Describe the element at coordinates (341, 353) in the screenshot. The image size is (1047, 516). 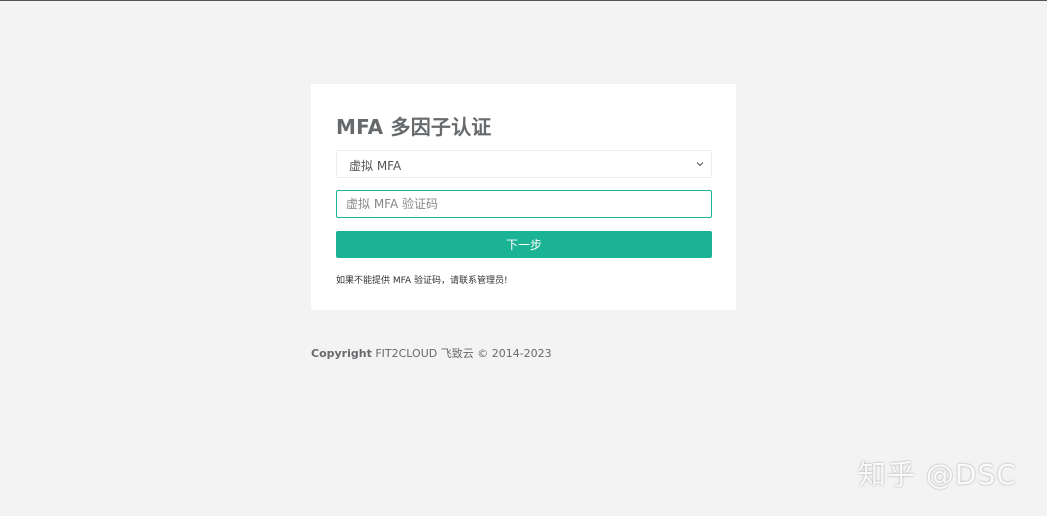
I see `copyright-label: Copyright` at that location.